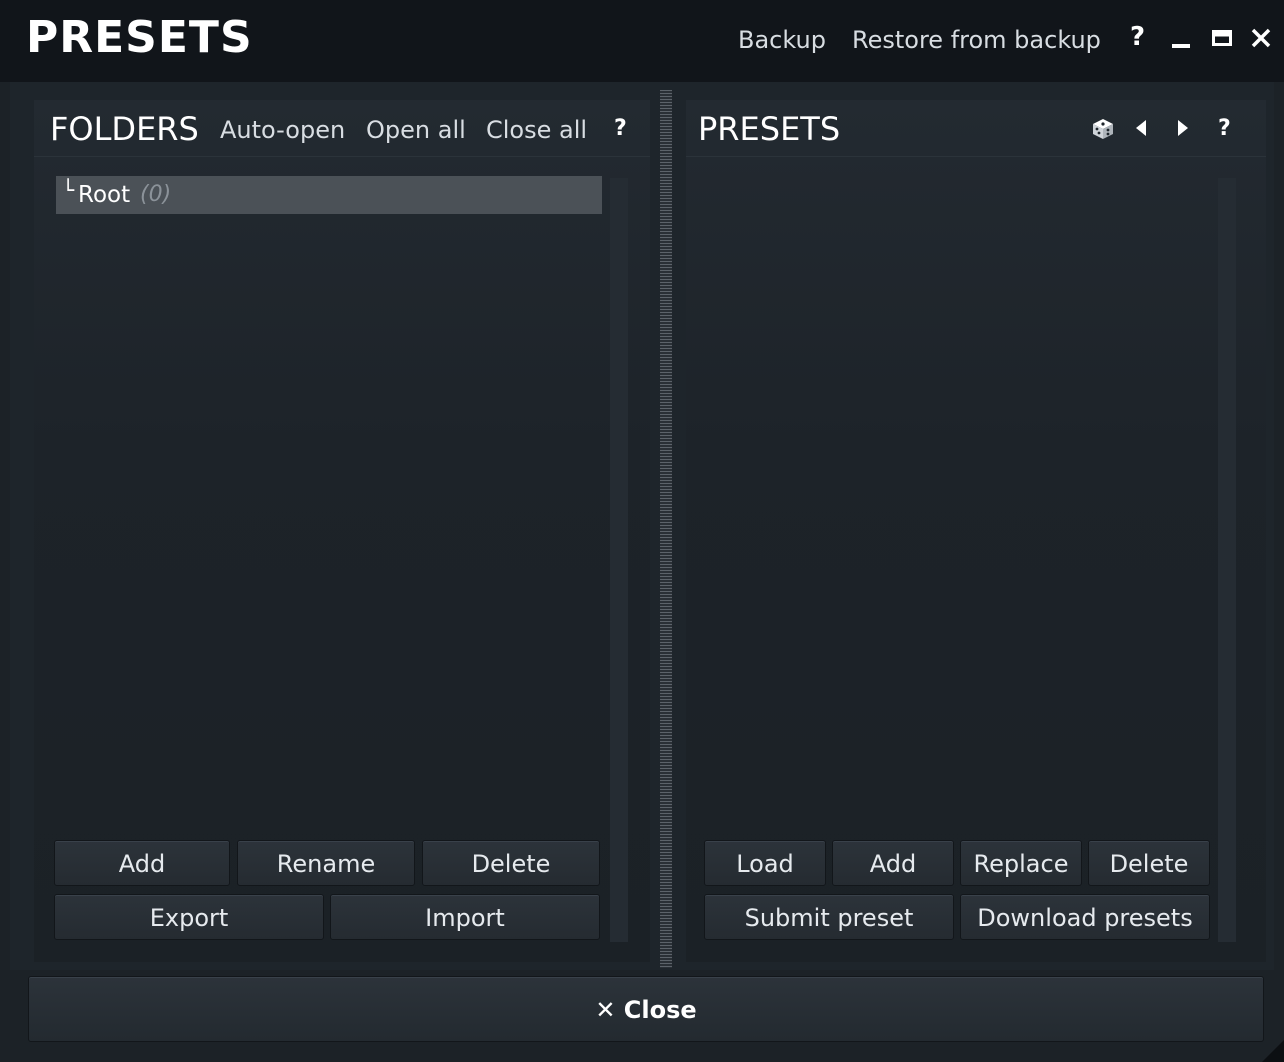 The image size is (1284, 1062). Describe the element at coordinates (1103, 132) in the screenshot. I see `dice-icon` at that location.